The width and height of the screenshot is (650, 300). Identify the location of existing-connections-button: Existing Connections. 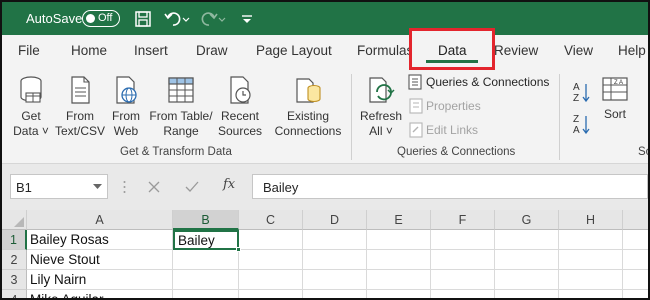
(308, 103).